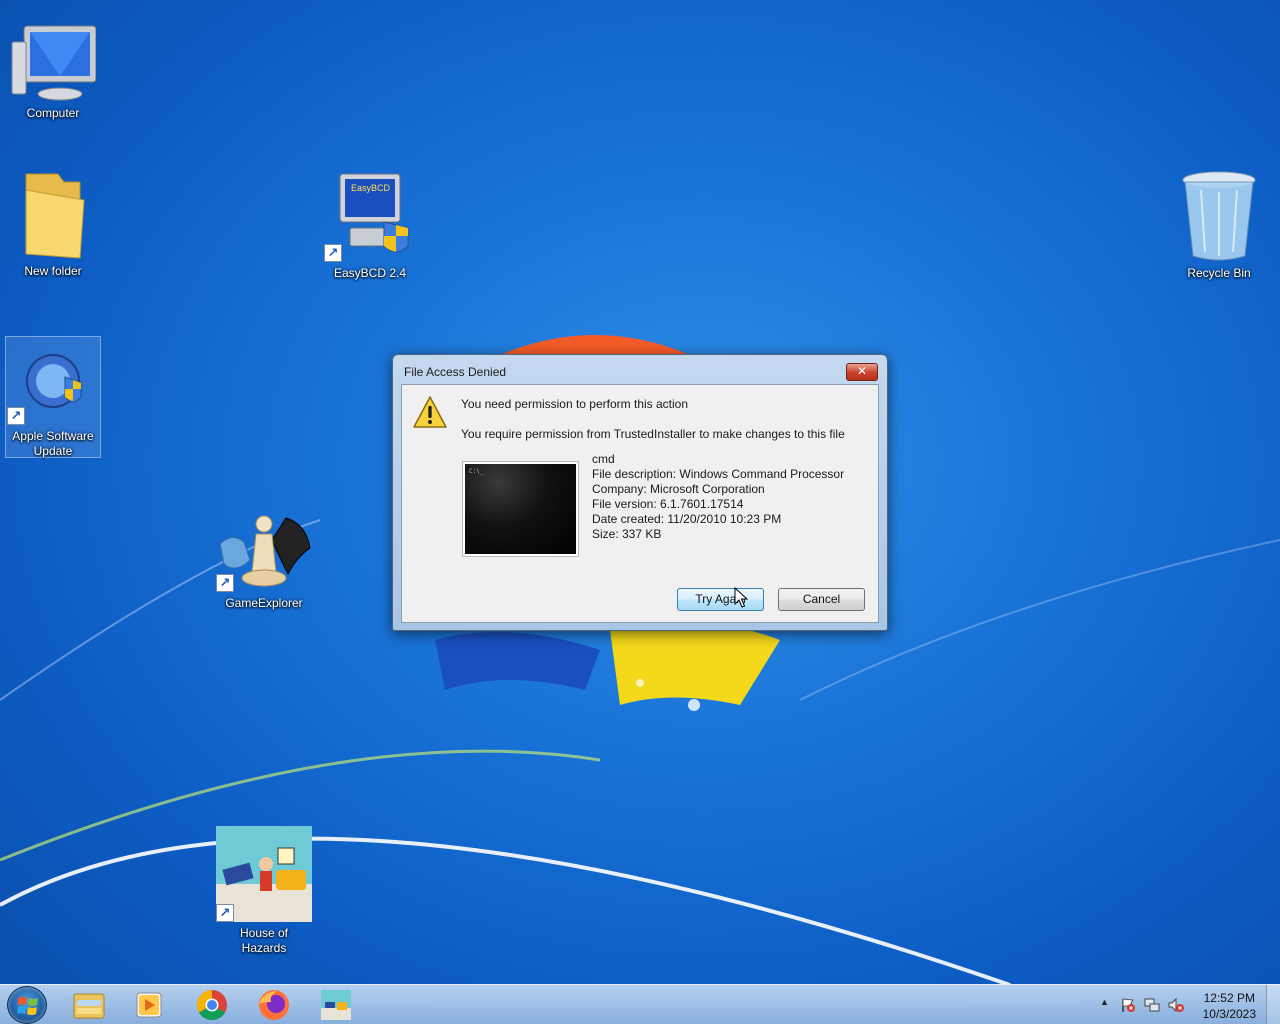 The height and width of the screenshot is (1024, 1280). Describe the element at coordinates (1229, 1006) in the screenshot. I see `taskbar-clock: 12:52 PM 10/3/2023` at that location.